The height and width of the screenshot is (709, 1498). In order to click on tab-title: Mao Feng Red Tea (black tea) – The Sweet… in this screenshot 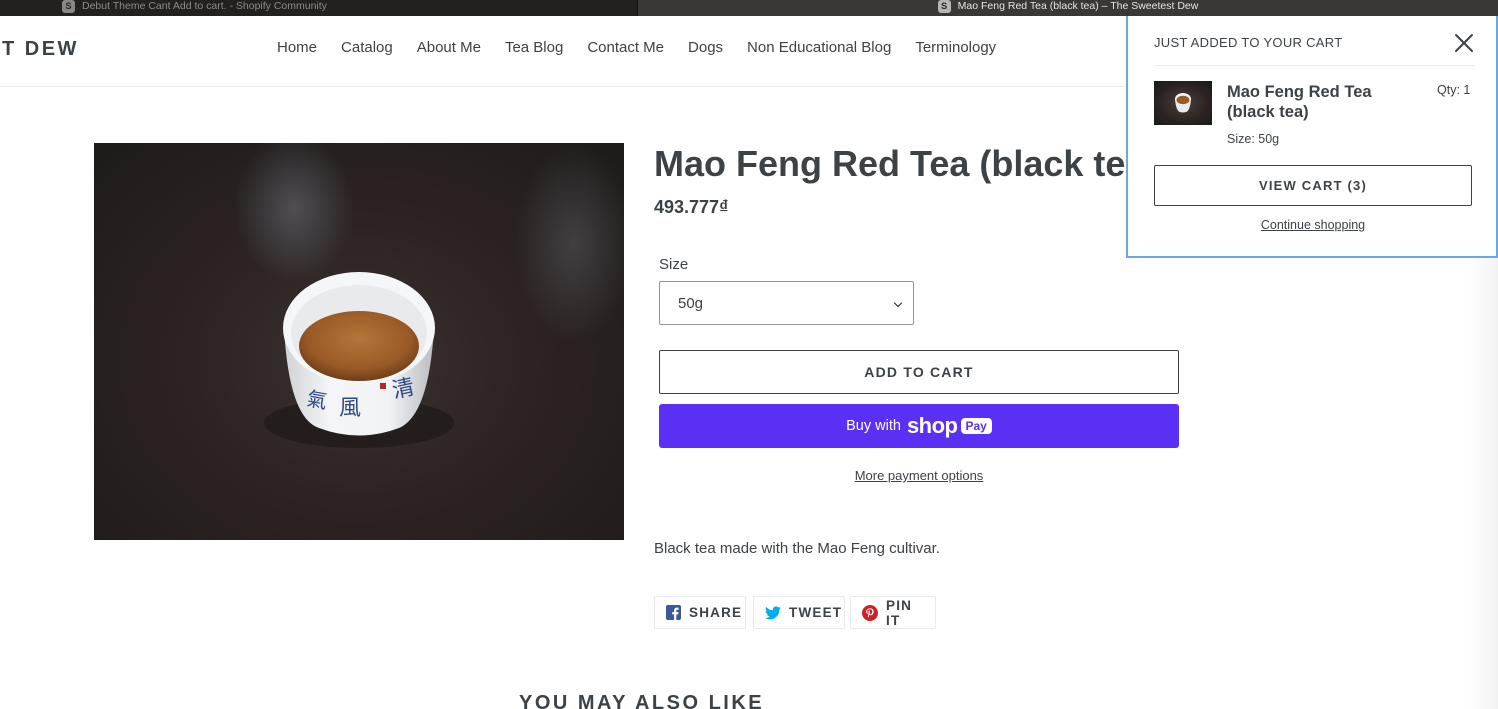, I will do `click(1078, 6)`.